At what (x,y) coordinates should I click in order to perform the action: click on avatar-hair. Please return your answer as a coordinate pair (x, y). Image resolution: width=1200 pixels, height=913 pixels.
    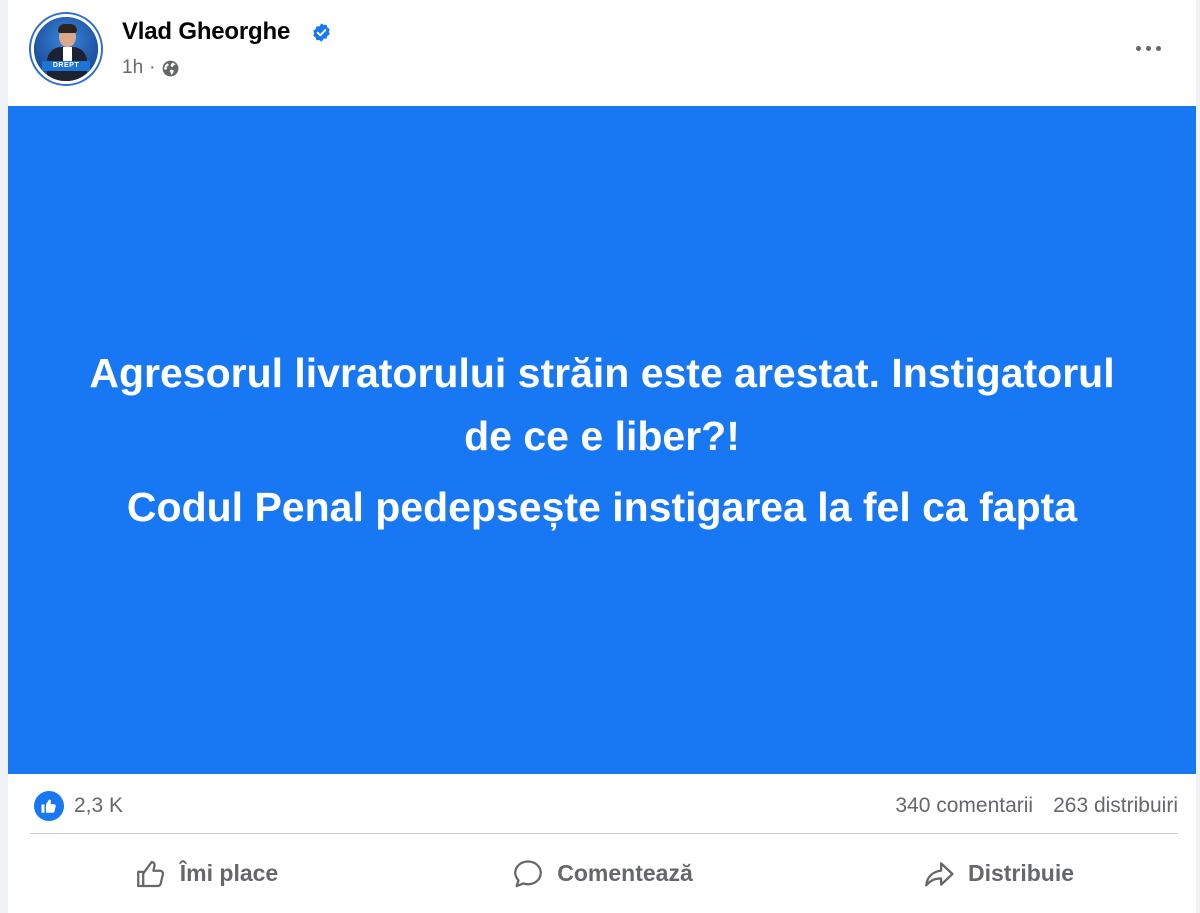
    Looking at the image, I should click on (67, 28).